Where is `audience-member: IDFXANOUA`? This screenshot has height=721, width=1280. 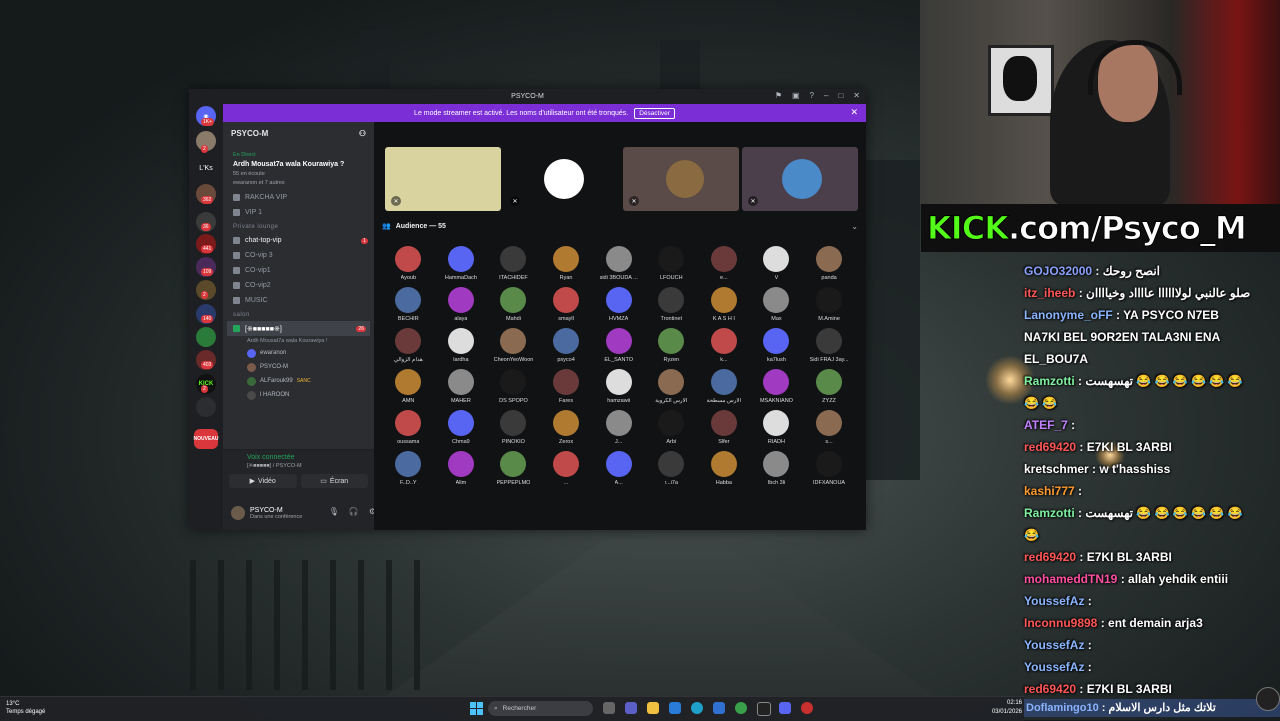
audience-member: IDFXANOUA is located at coordinates (829, 468).